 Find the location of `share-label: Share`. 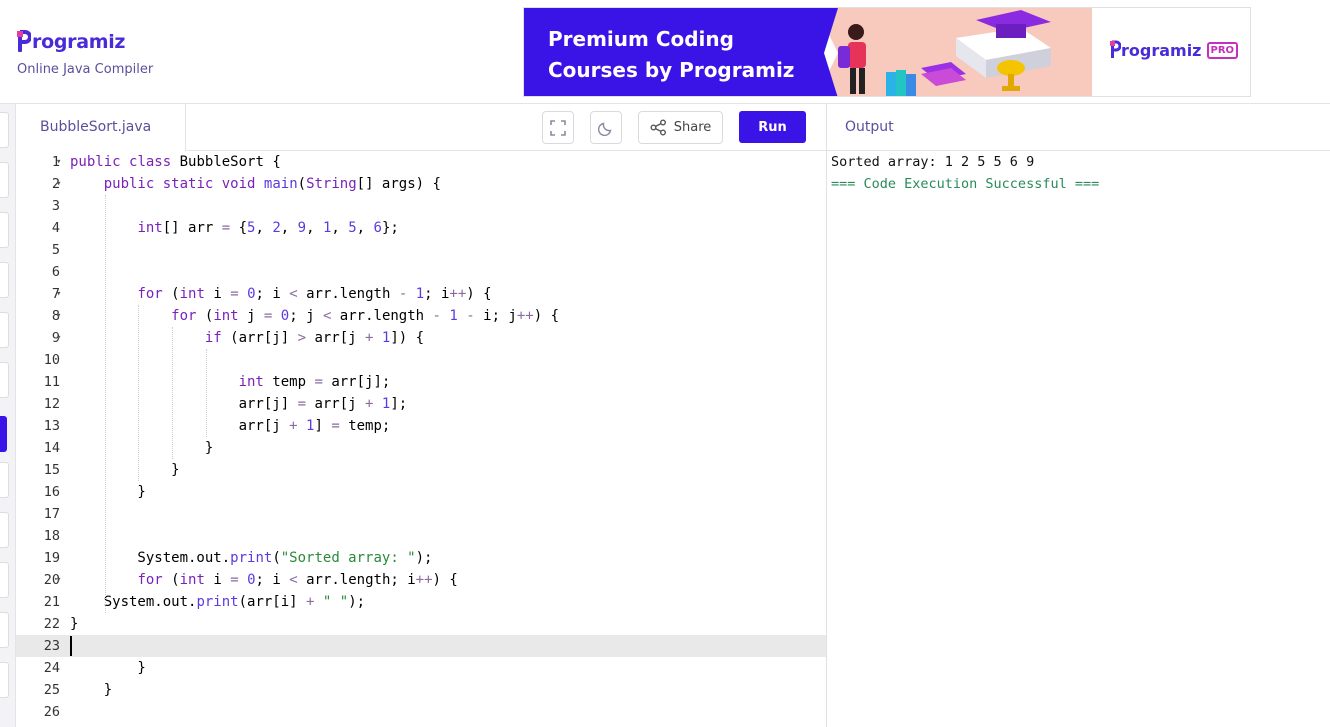

share-label: Share is located at coordinates (692, 127).